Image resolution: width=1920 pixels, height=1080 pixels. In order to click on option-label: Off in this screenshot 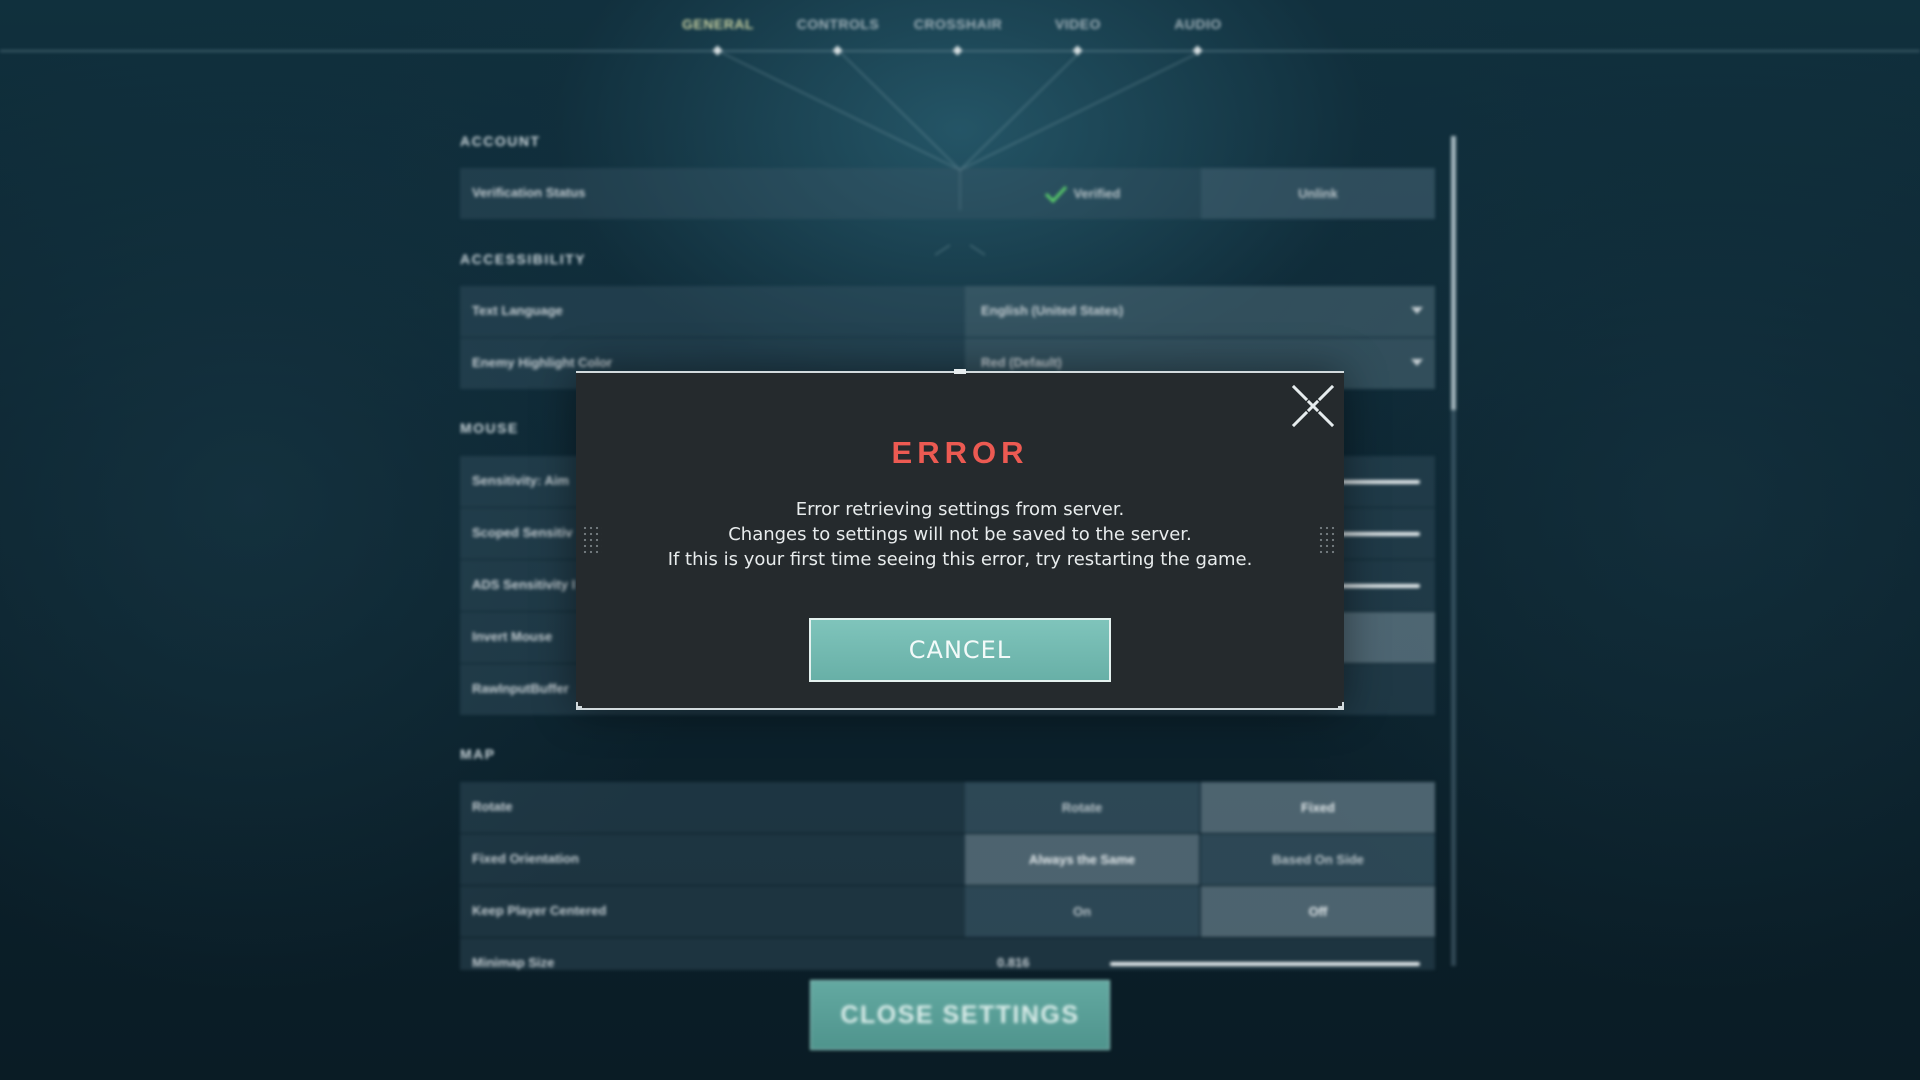, I will do `click(1318, 911)`.